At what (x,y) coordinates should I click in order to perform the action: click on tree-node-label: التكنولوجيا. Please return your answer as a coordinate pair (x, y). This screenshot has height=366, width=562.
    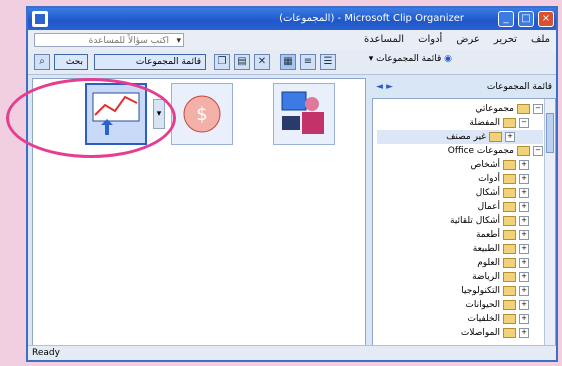
    Looking at the image, I should click on (480, 291).